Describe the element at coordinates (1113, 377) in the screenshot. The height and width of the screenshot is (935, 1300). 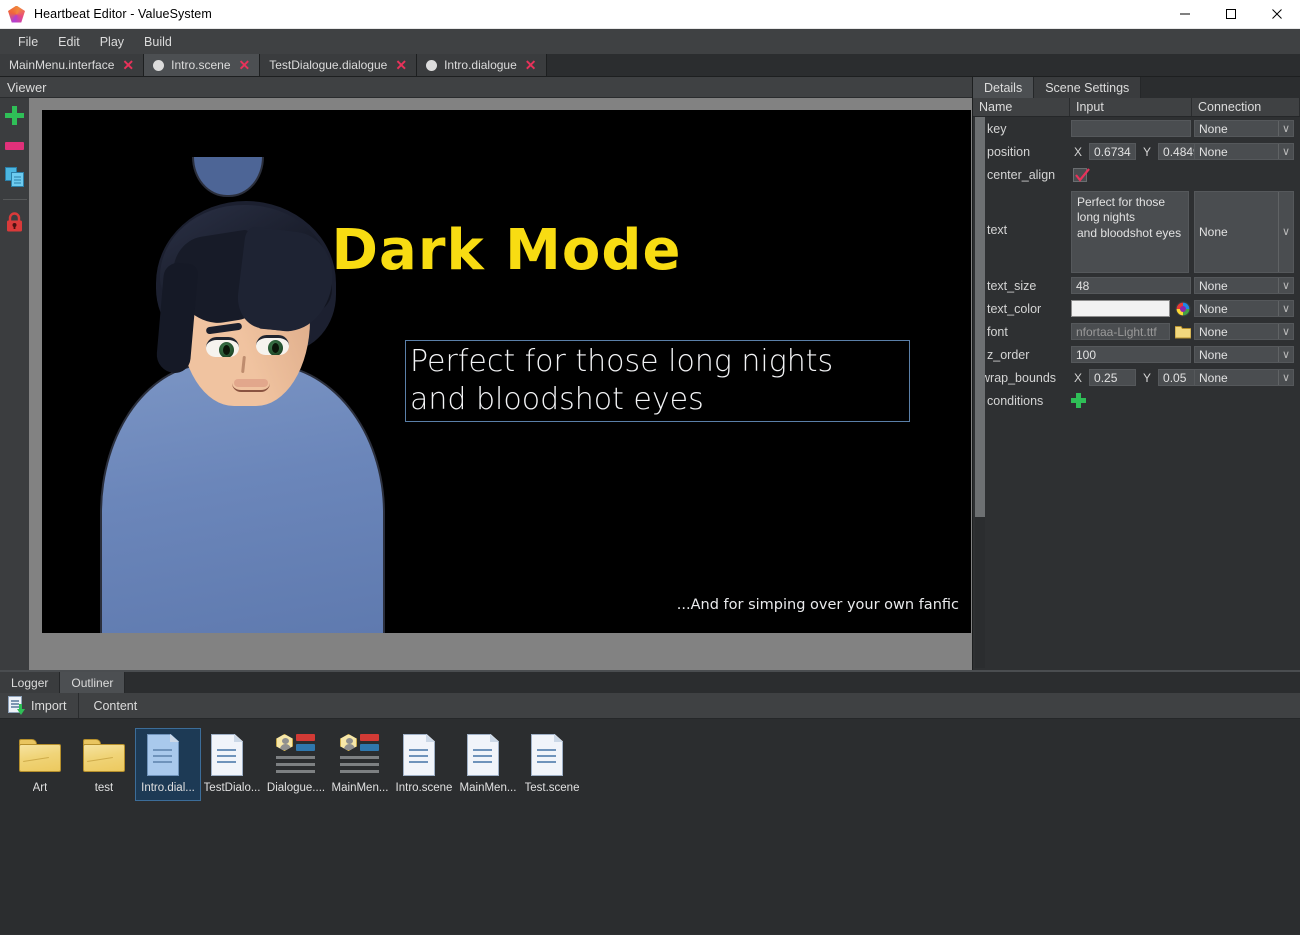
I see `wrap-bounds-x-input: 0.25` at that location.